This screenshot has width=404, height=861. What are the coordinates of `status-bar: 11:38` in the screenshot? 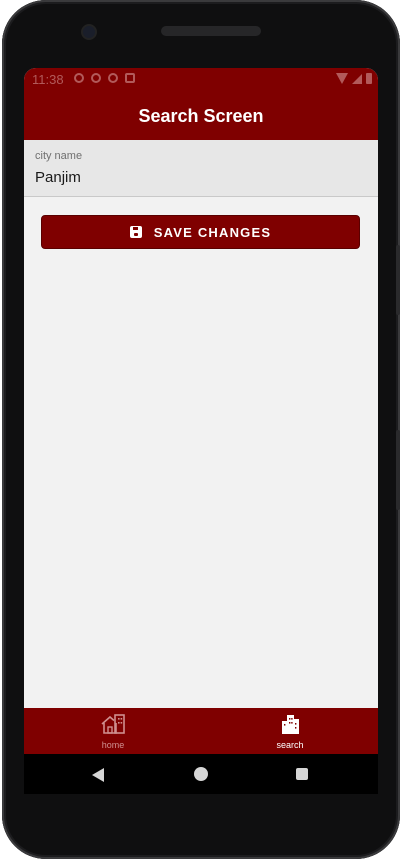 It's located at (201, 80).